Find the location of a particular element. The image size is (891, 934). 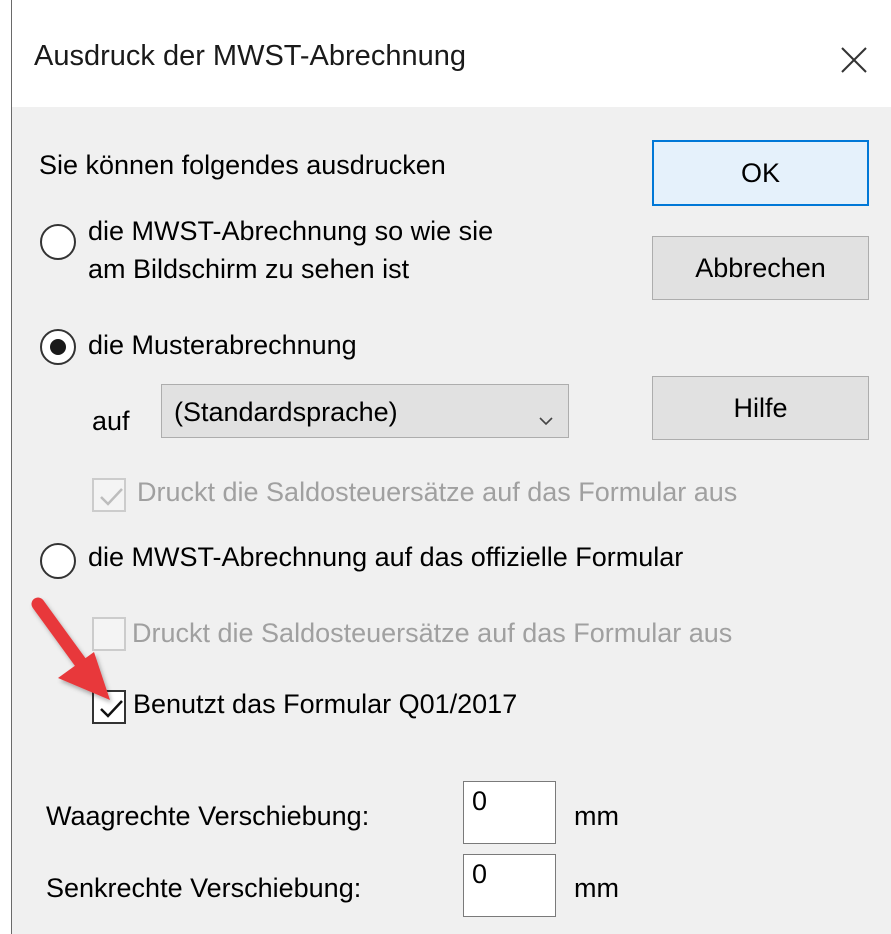

vertical-offset-unit: mm is located at coordinates (596, 888).